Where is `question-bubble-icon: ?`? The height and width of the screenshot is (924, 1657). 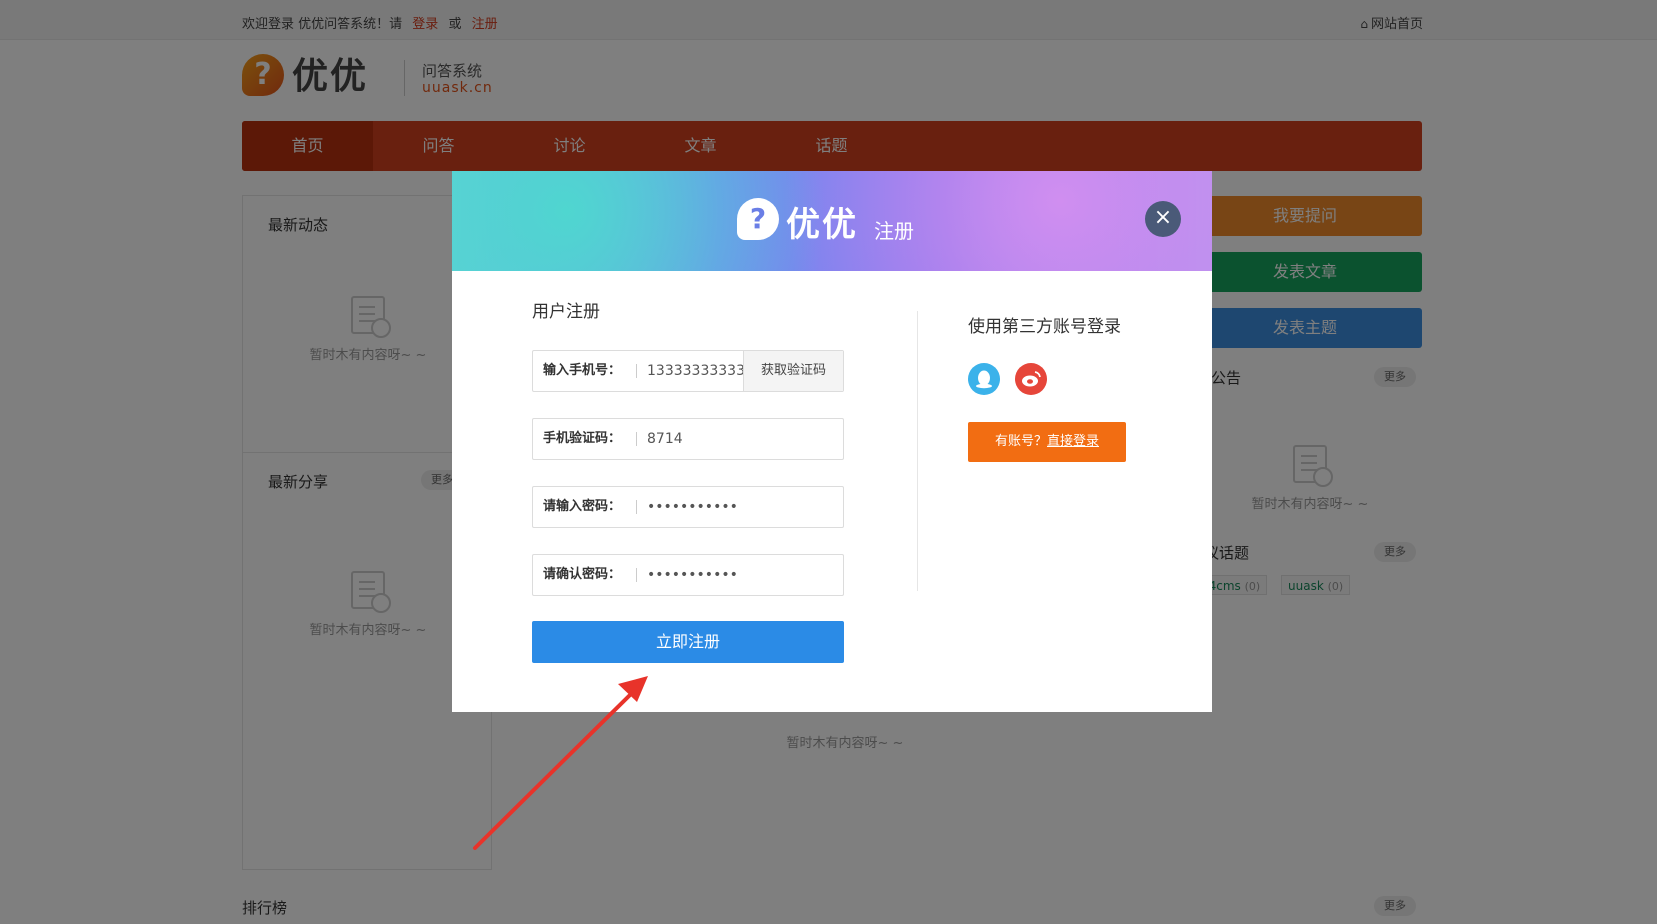 question-bubble-icon: ? is located at coordinates (758, 219).